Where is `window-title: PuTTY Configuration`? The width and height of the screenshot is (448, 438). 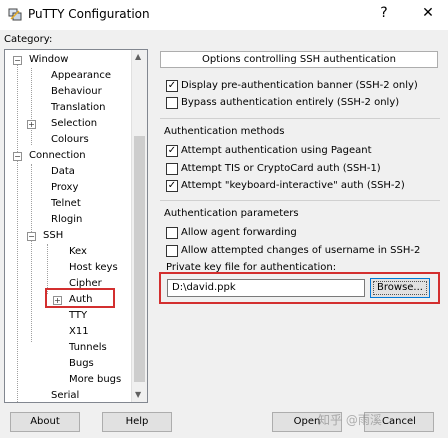 window-title: PuTTY Configuration is located at coordinates (89, 14).